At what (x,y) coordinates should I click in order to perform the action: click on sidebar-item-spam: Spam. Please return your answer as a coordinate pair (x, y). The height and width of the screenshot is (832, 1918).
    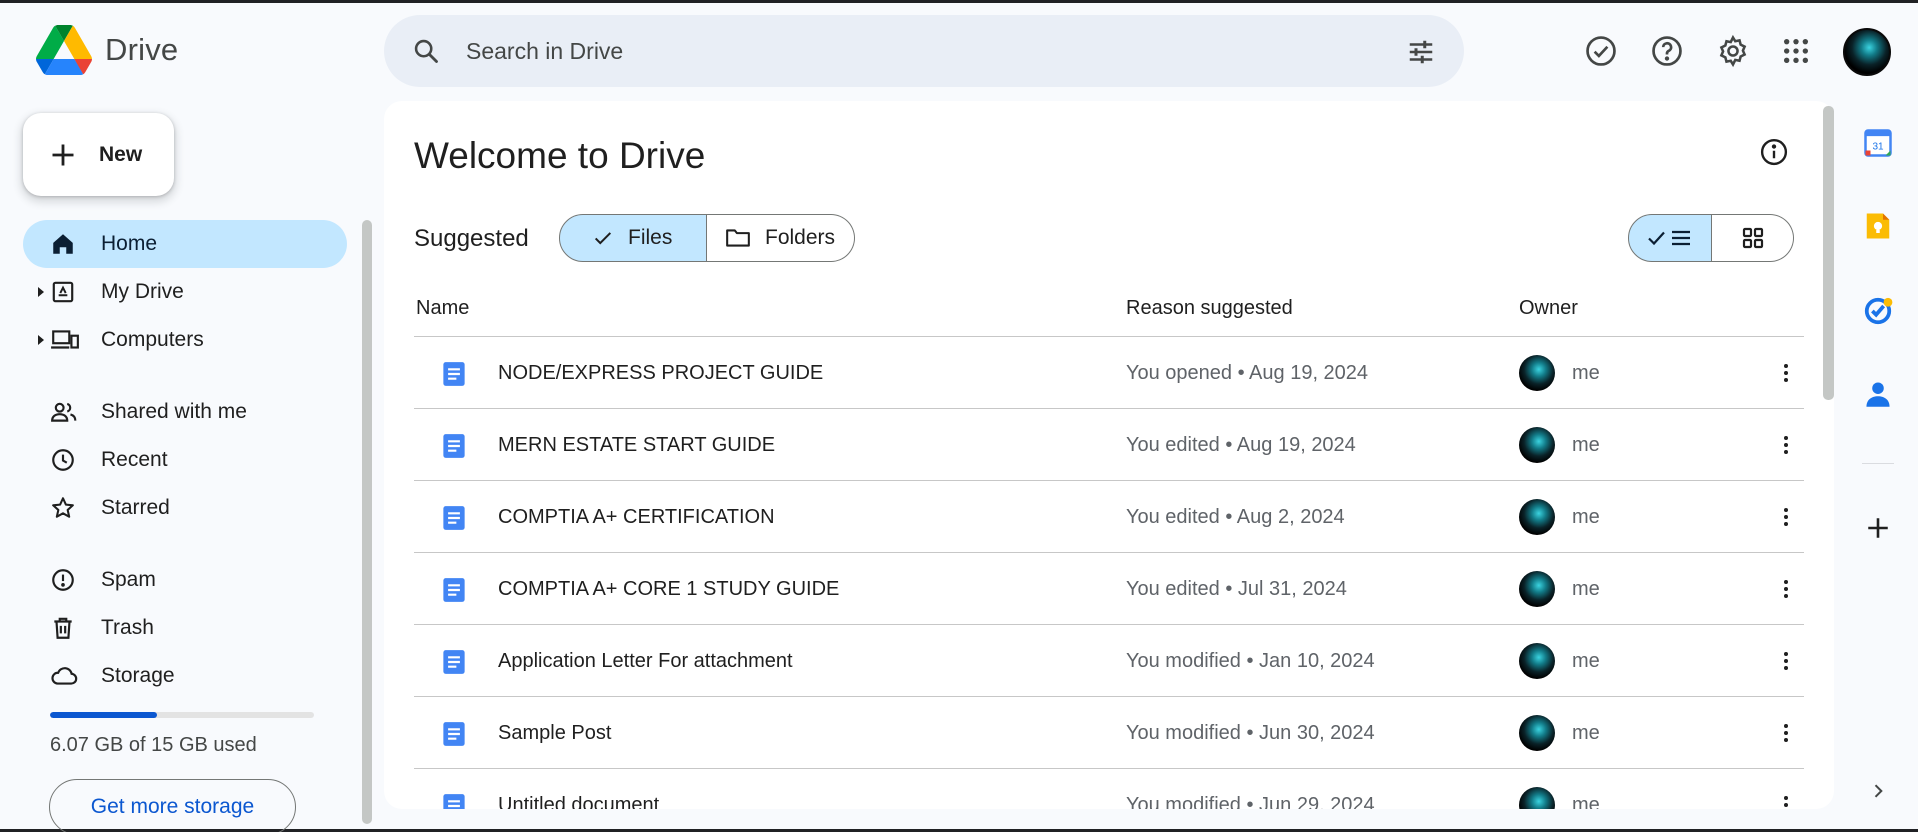
    Looking at the image, I should click on (185, 580).